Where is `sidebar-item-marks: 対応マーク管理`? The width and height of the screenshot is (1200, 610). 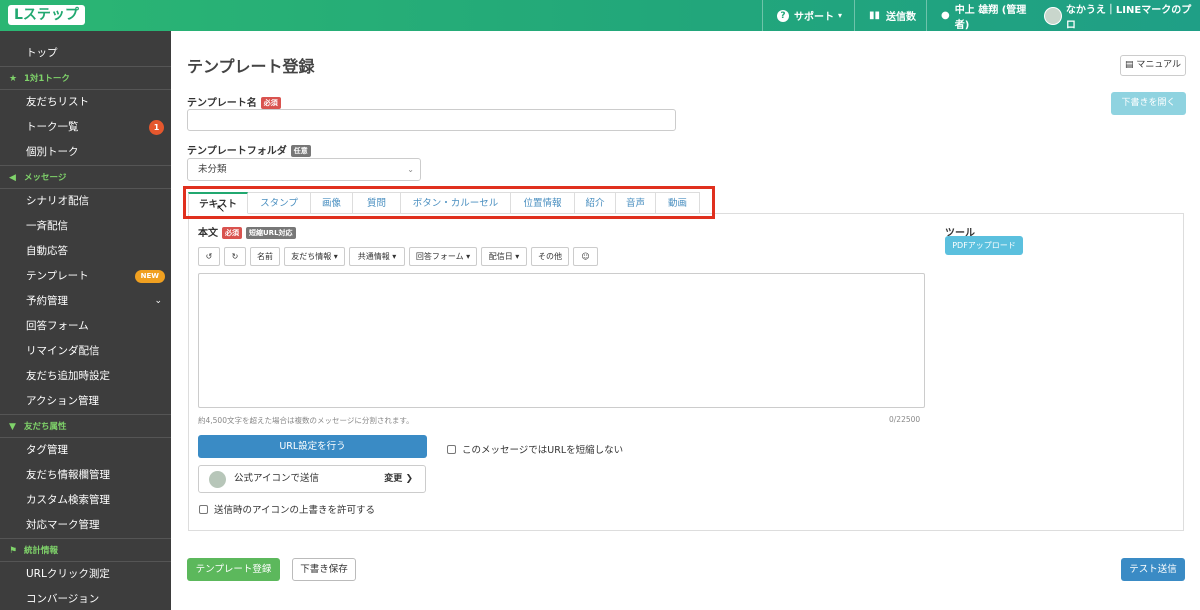 sidebar-item-marks: 対応マーク管理 is located at coordinates (85, 525).